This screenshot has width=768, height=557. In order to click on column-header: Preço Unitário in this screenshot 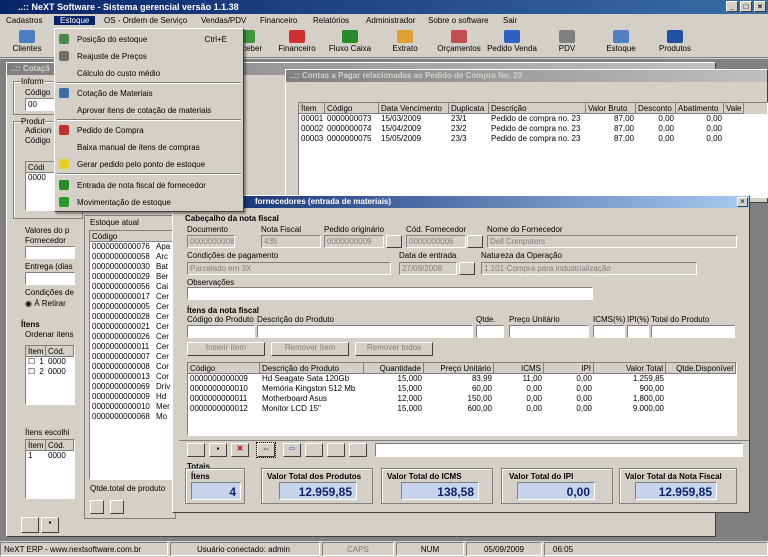, I will do `click(459, 368)`.